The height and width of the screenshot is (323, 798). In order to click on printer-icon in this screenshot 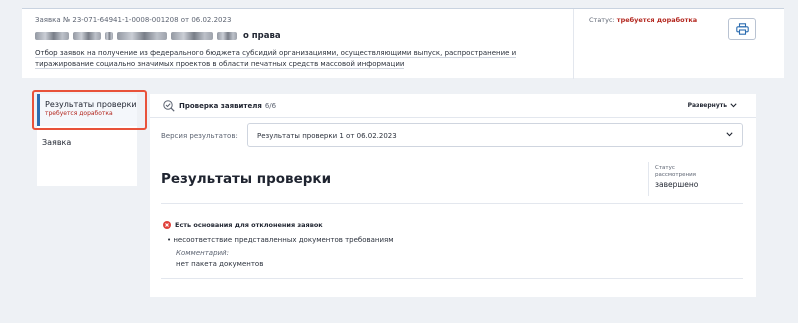, I will do `click(742, 29)`.